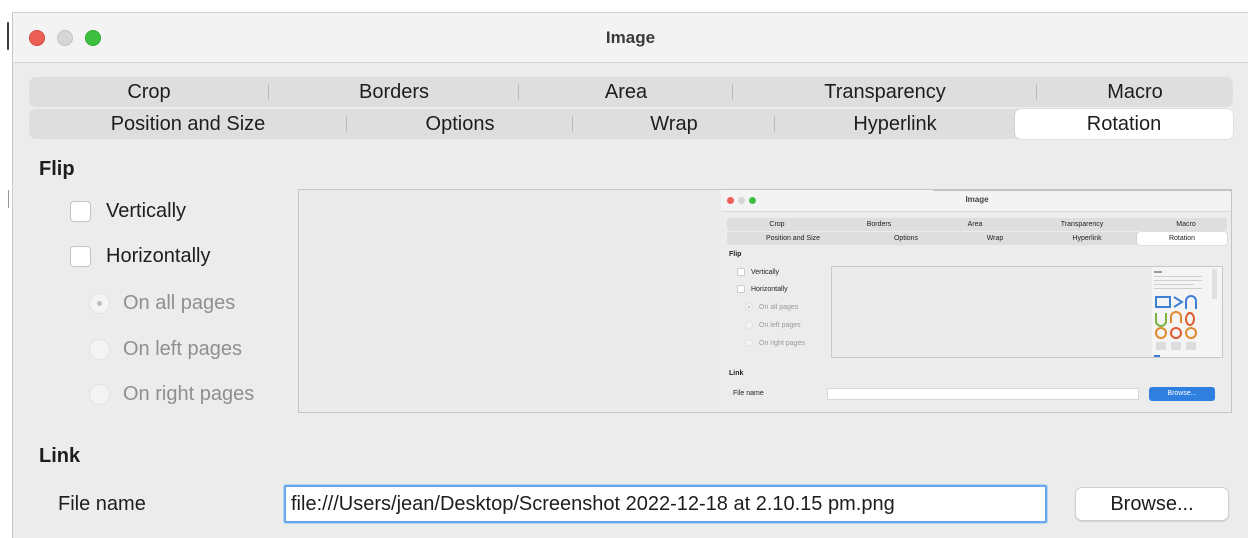 This screenshot has height=538, width=1248. Describe the element at coordinates (394, 92) in the screenshot. I see `tab-borders: Borders` at that location.